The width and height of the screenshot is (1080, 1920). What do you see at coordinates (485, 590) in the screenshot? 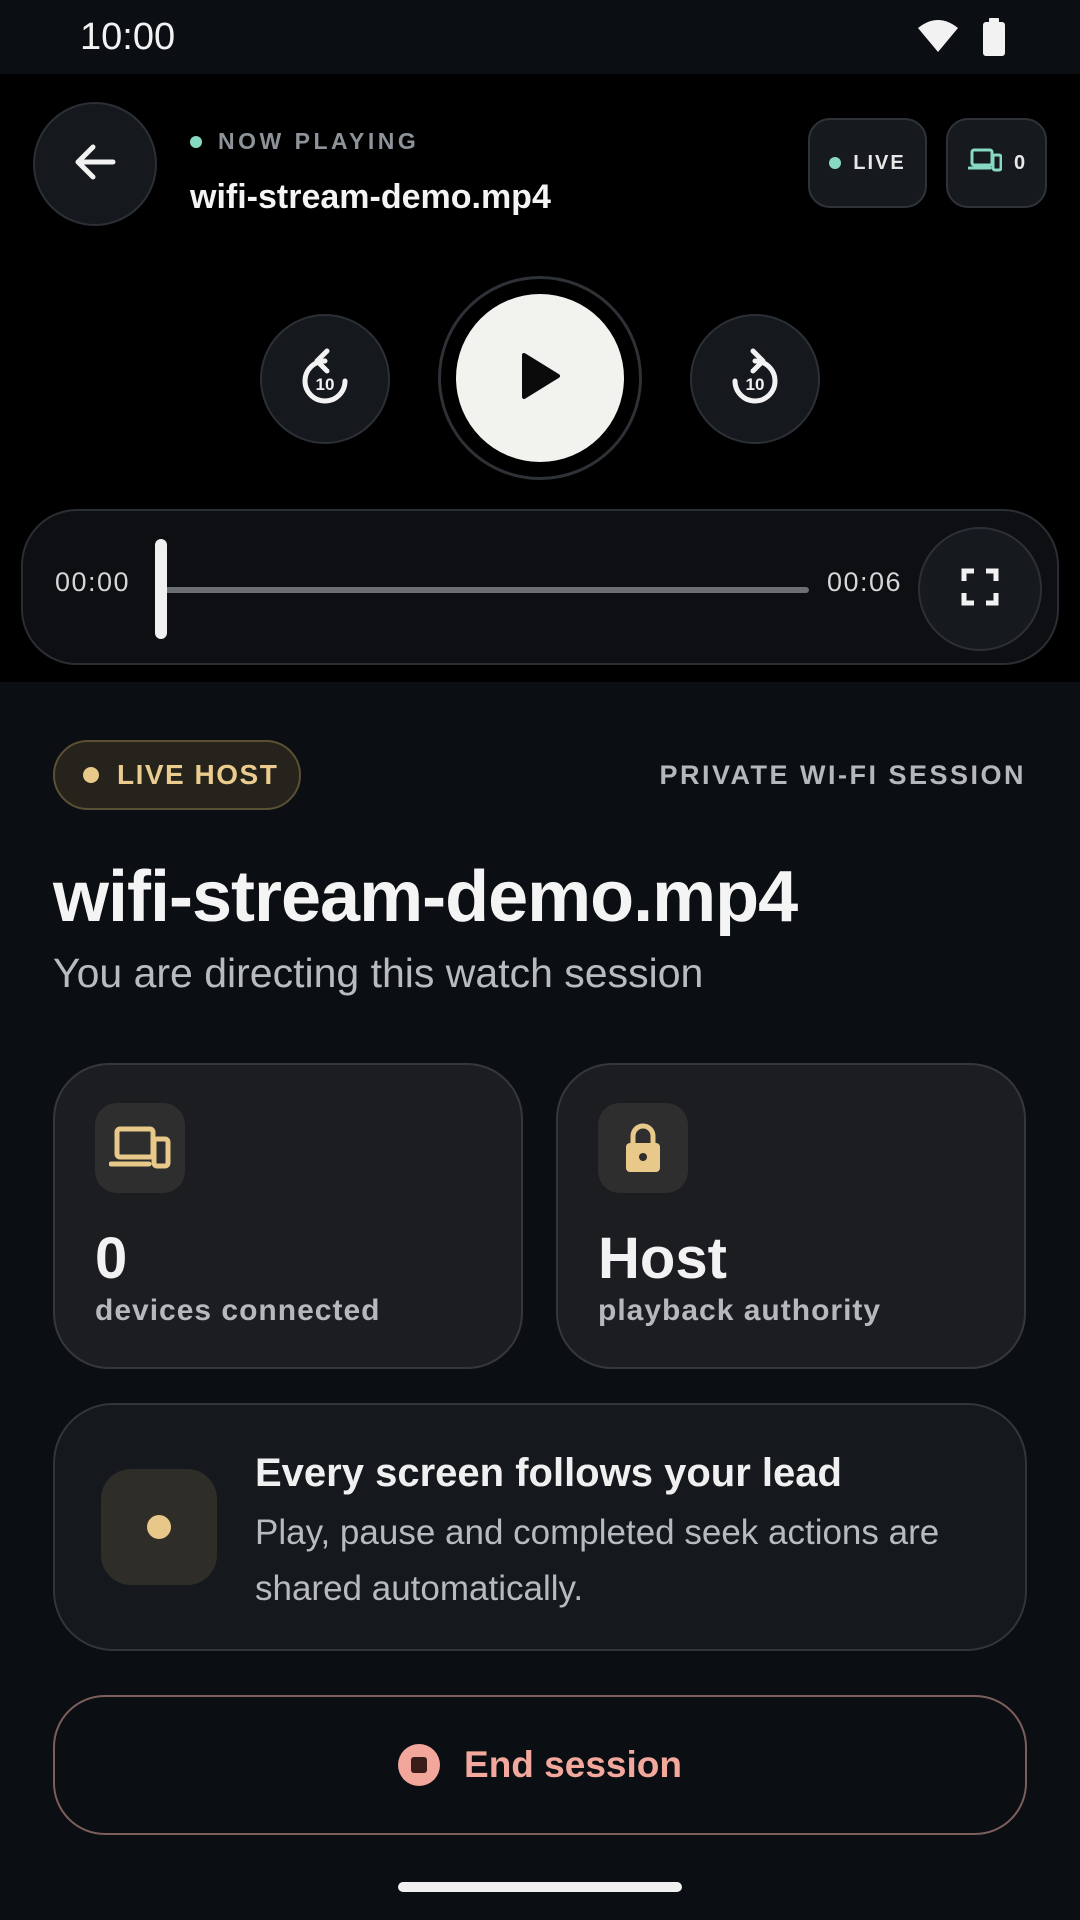
I see `seek-bar` at bounding box center [485, 590].